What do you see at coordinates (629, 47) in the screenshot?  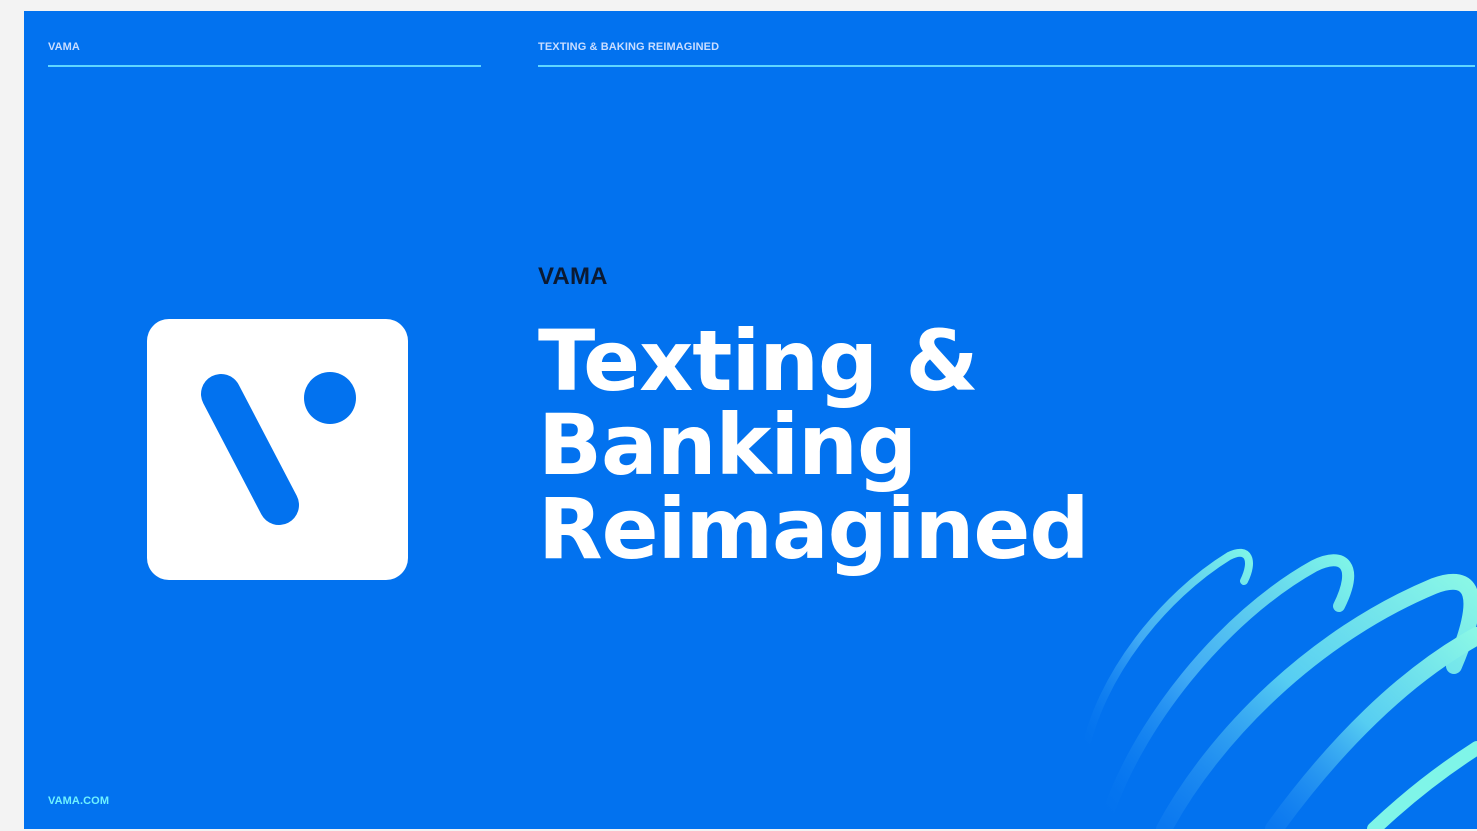 I see `header-tagline-label: TEXTING & BAKING REIMAGINED` at bounding box center [629, 47].